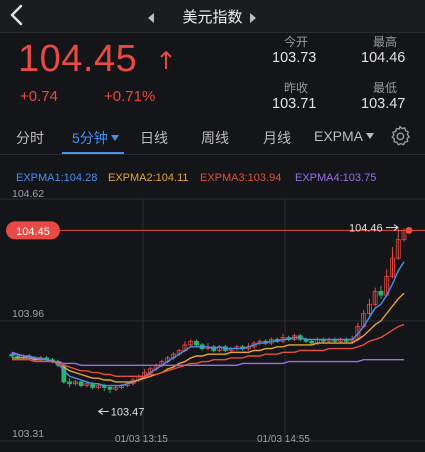  I want to click on open-label: 今开, so click(296, 42).